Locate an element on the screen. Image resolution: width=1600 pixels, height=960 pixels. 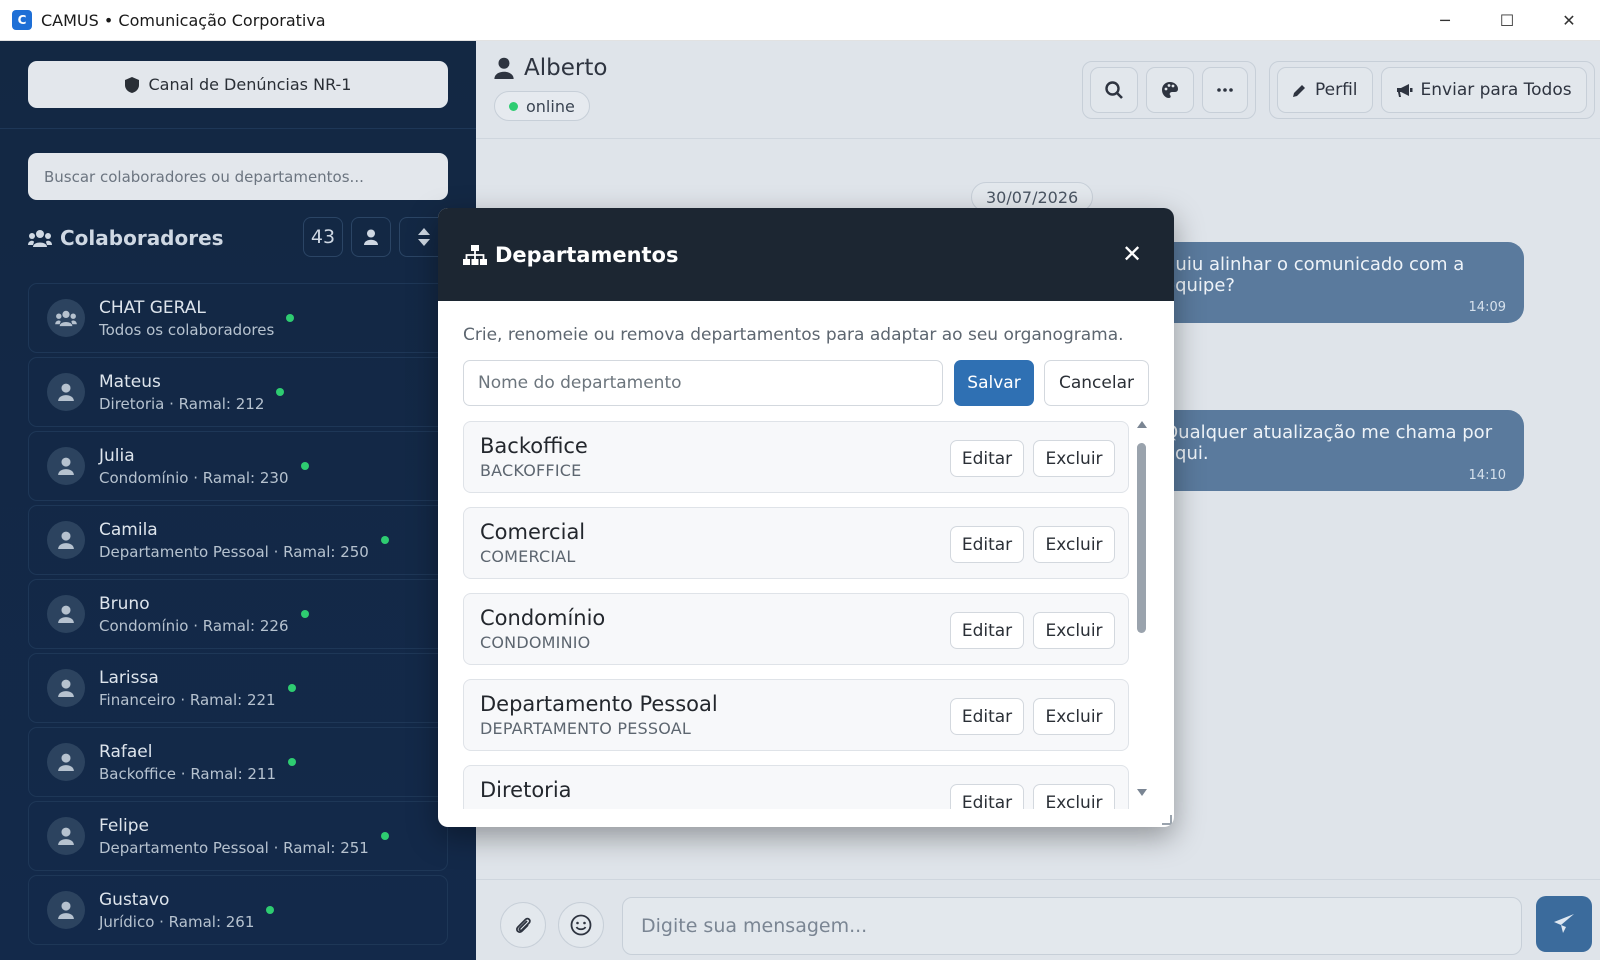
scrollbar is located at coordinates (1142, 608).